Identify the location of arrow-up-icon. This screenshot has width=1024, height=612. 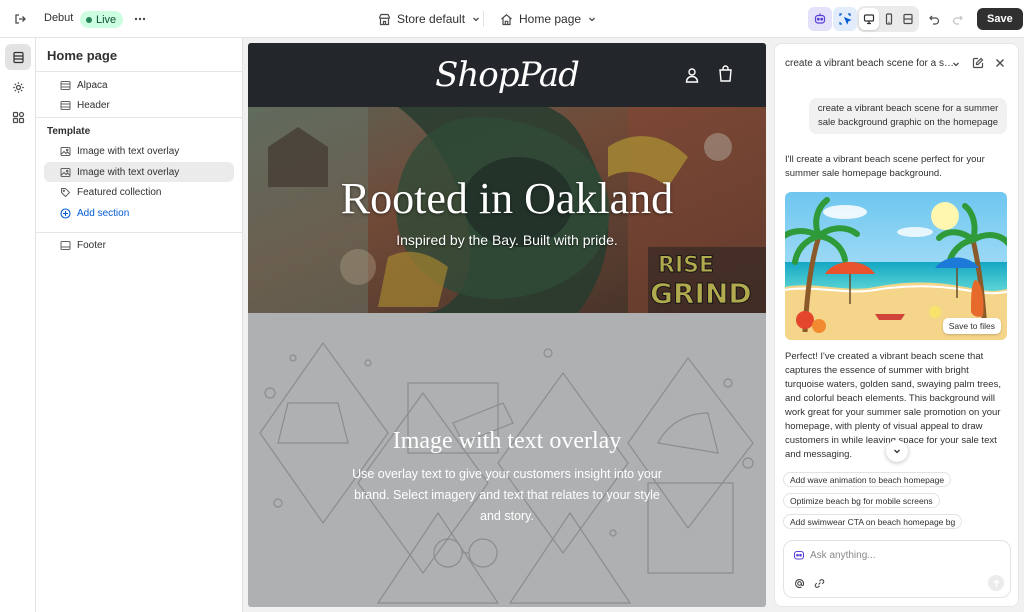
(996, 583).